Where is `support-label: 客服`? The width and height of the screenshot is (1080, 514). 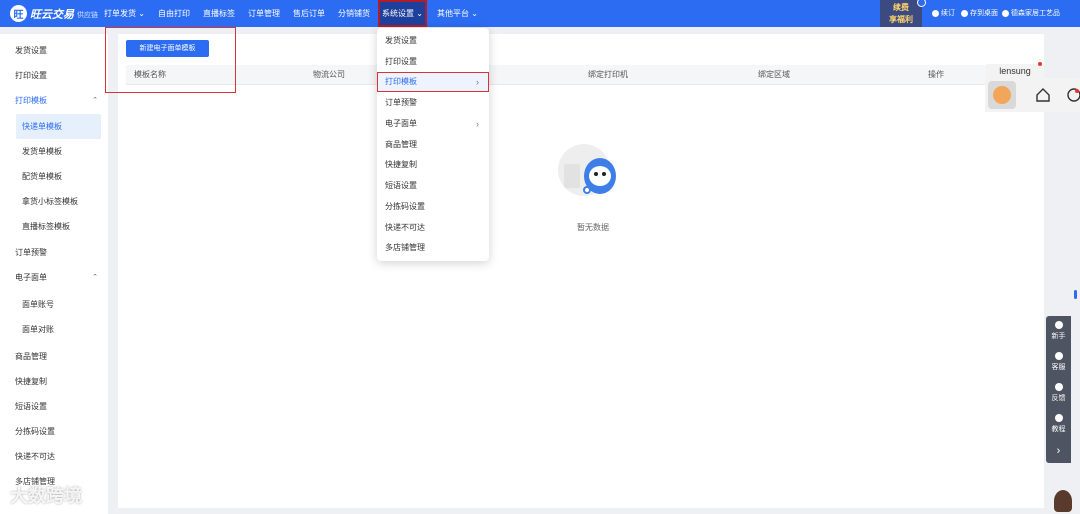
support-label: 客服 is located at coordinates (1058, 367).